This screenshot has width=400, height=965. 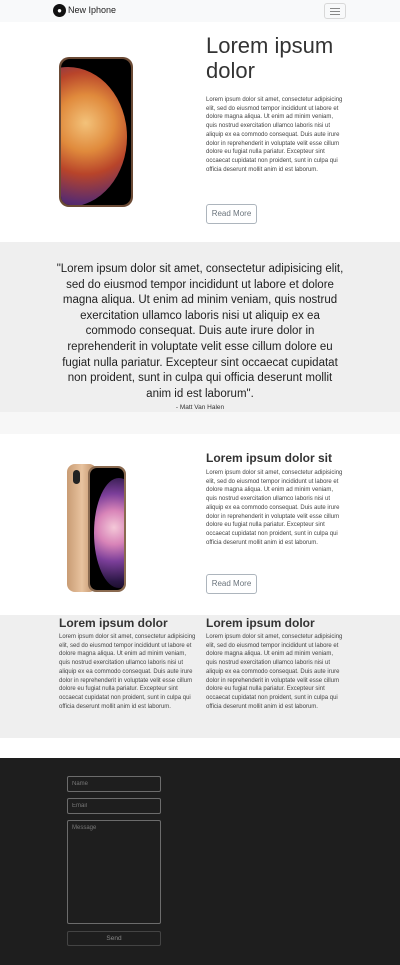 I want to click on phone-screen, so click(x=96, y=132).